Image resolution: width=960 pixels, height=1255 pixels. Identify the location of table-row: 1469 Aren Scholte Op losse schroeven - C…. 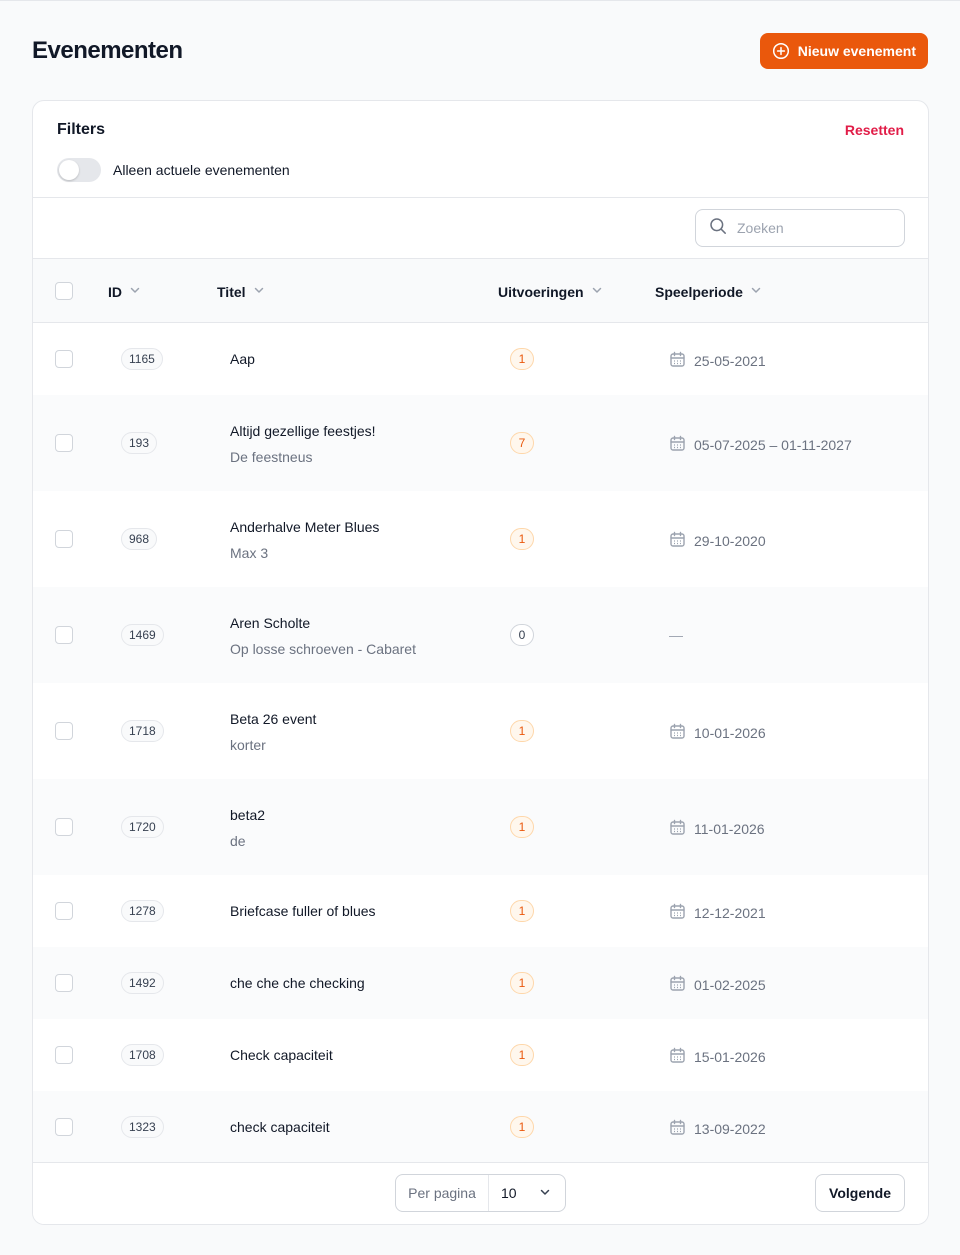
(480, 635).